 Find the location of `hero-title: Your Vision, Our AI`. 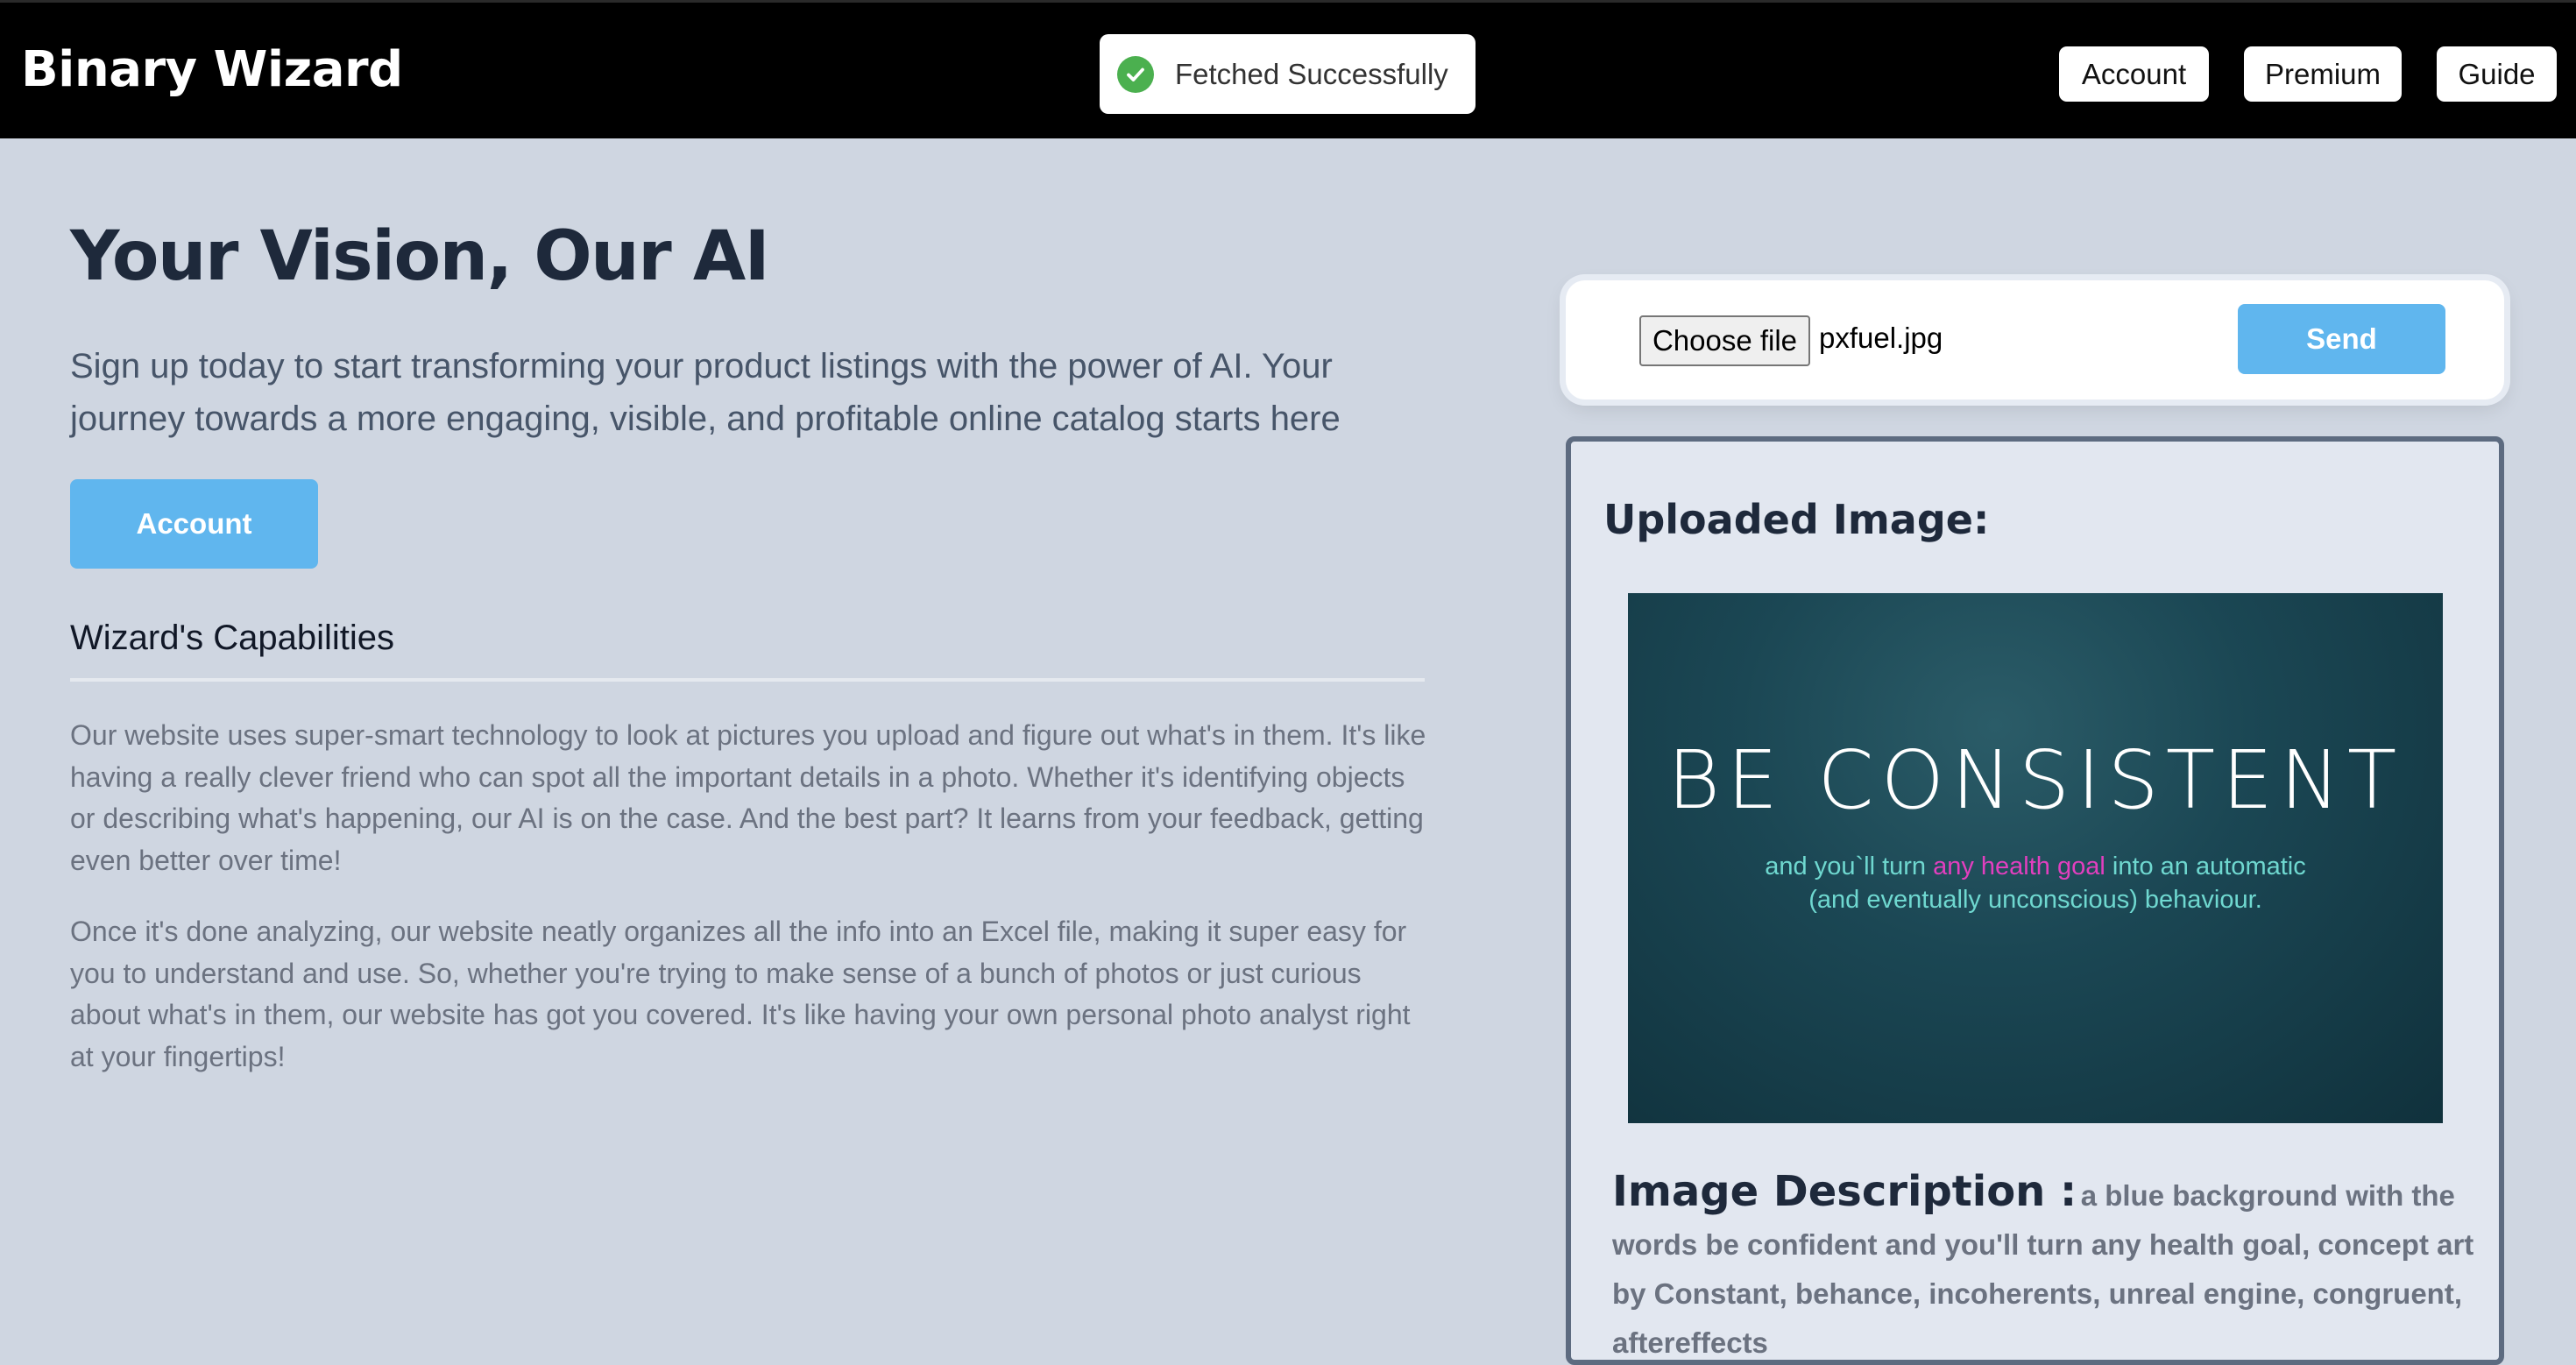

hero-title: Your Vision, Our AI is located at coordinates (420, 256).